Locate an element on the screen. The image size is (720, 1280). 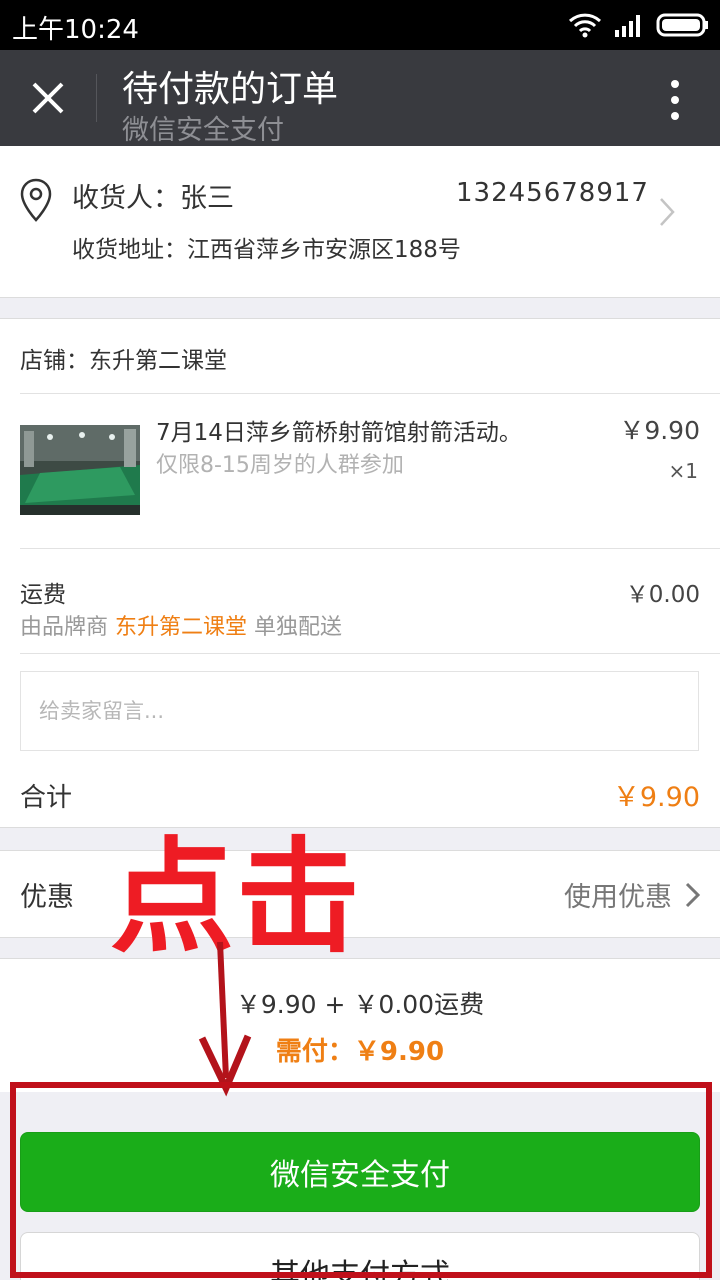
amount-due: 需付：￥9.90 is located at coordinates (360, 1052).